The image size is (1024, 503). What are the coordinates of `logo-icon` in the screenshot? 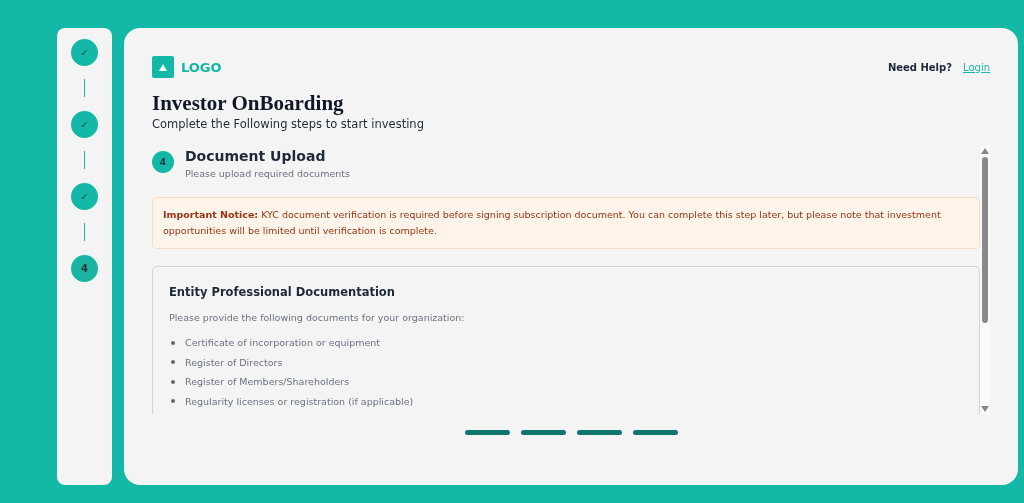 It's located at (163, 67).